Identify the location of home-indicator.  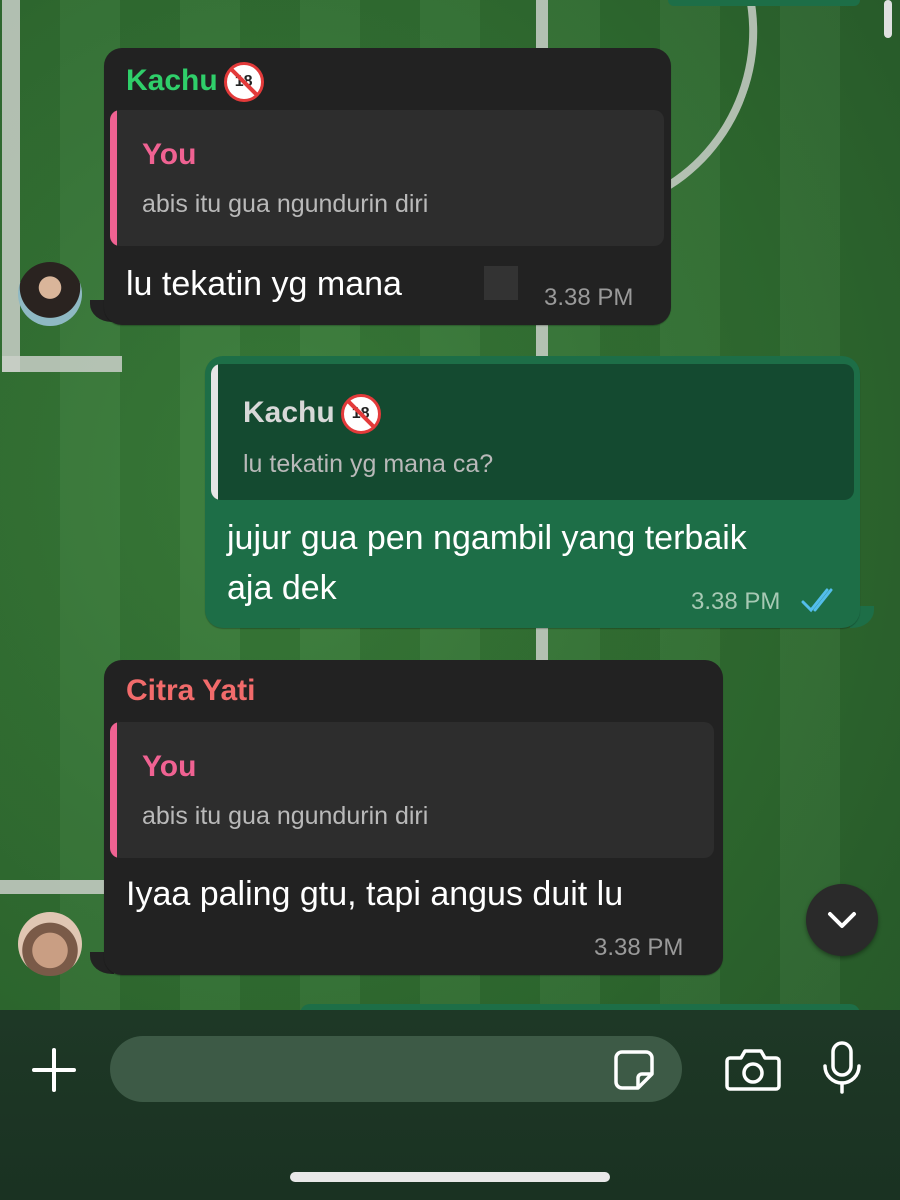
(450, 1177).